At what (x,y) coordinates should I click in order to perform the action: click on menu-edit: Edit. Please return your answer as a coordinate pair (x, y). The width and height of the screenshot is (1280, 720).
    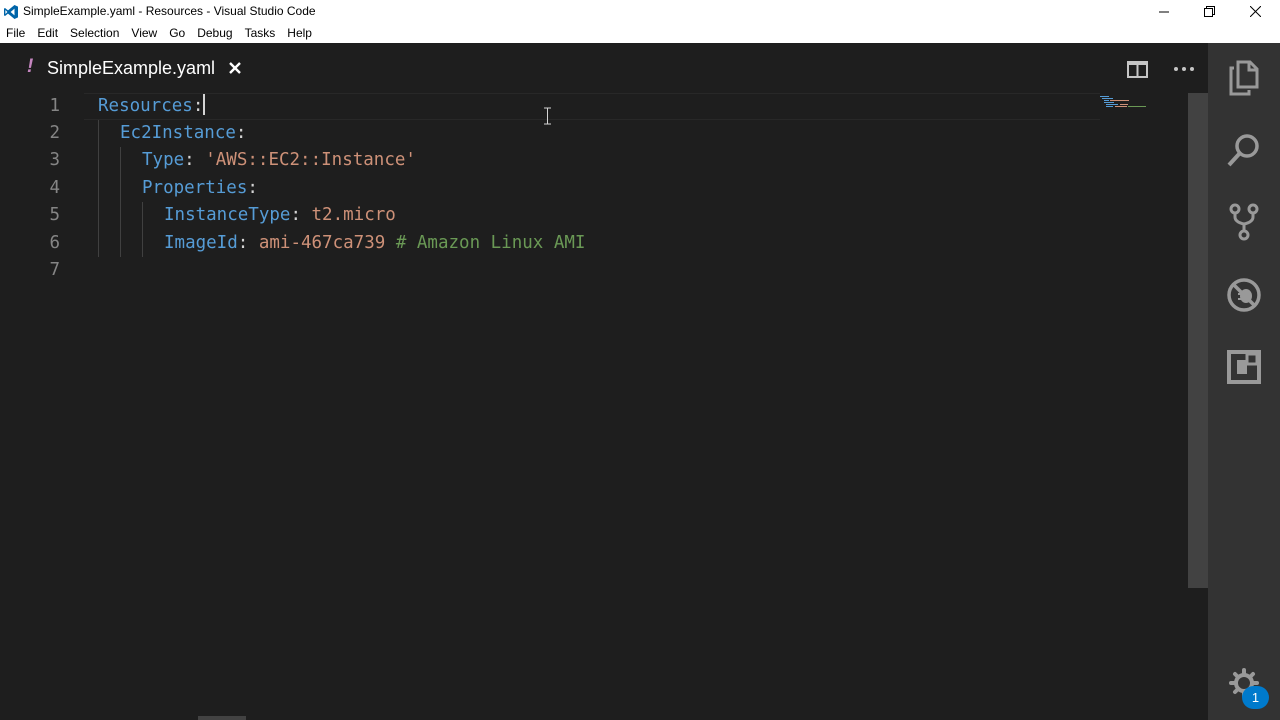
    Looking at the image, I should click on (47, 33).